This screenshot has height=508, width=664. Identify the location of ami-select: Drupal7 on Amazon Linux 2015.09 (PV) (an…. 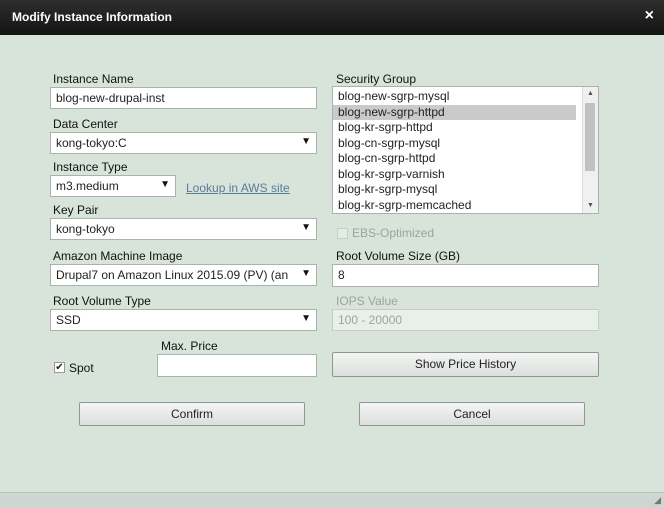
(183, 275).